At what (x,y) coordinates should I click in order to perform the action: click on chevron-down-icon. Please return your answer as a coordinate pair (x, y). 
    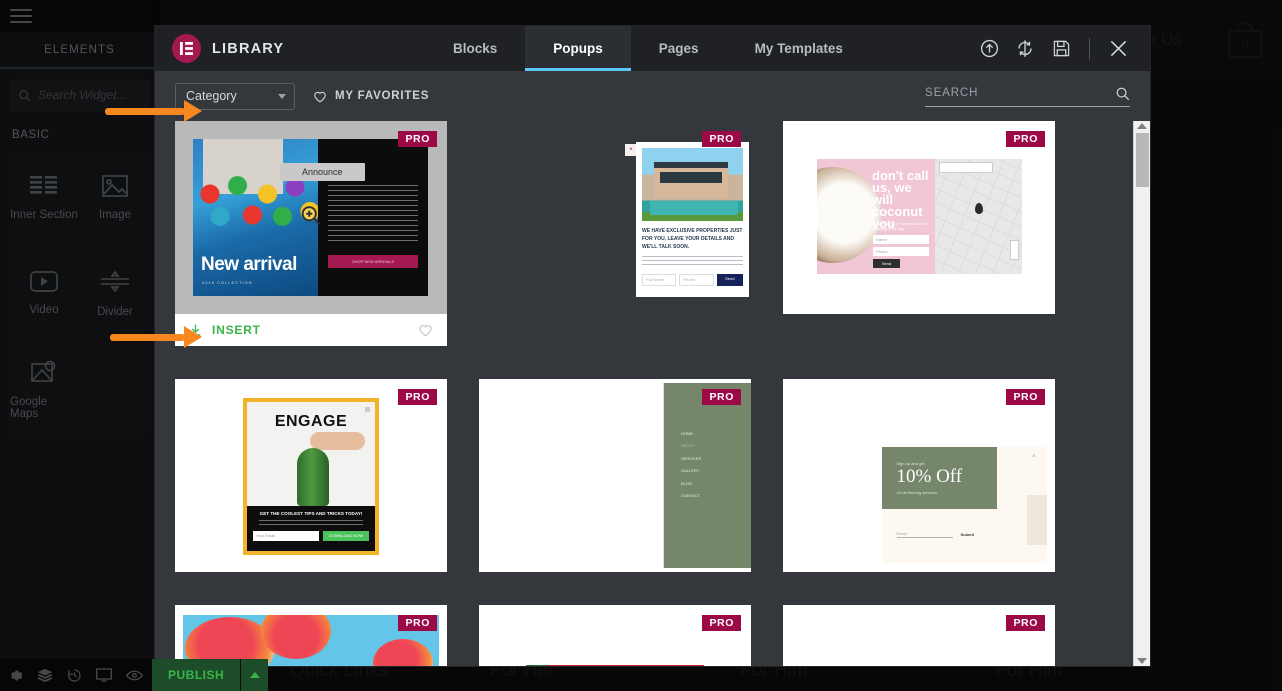
    Looking at the image, I should click on (282, 96).